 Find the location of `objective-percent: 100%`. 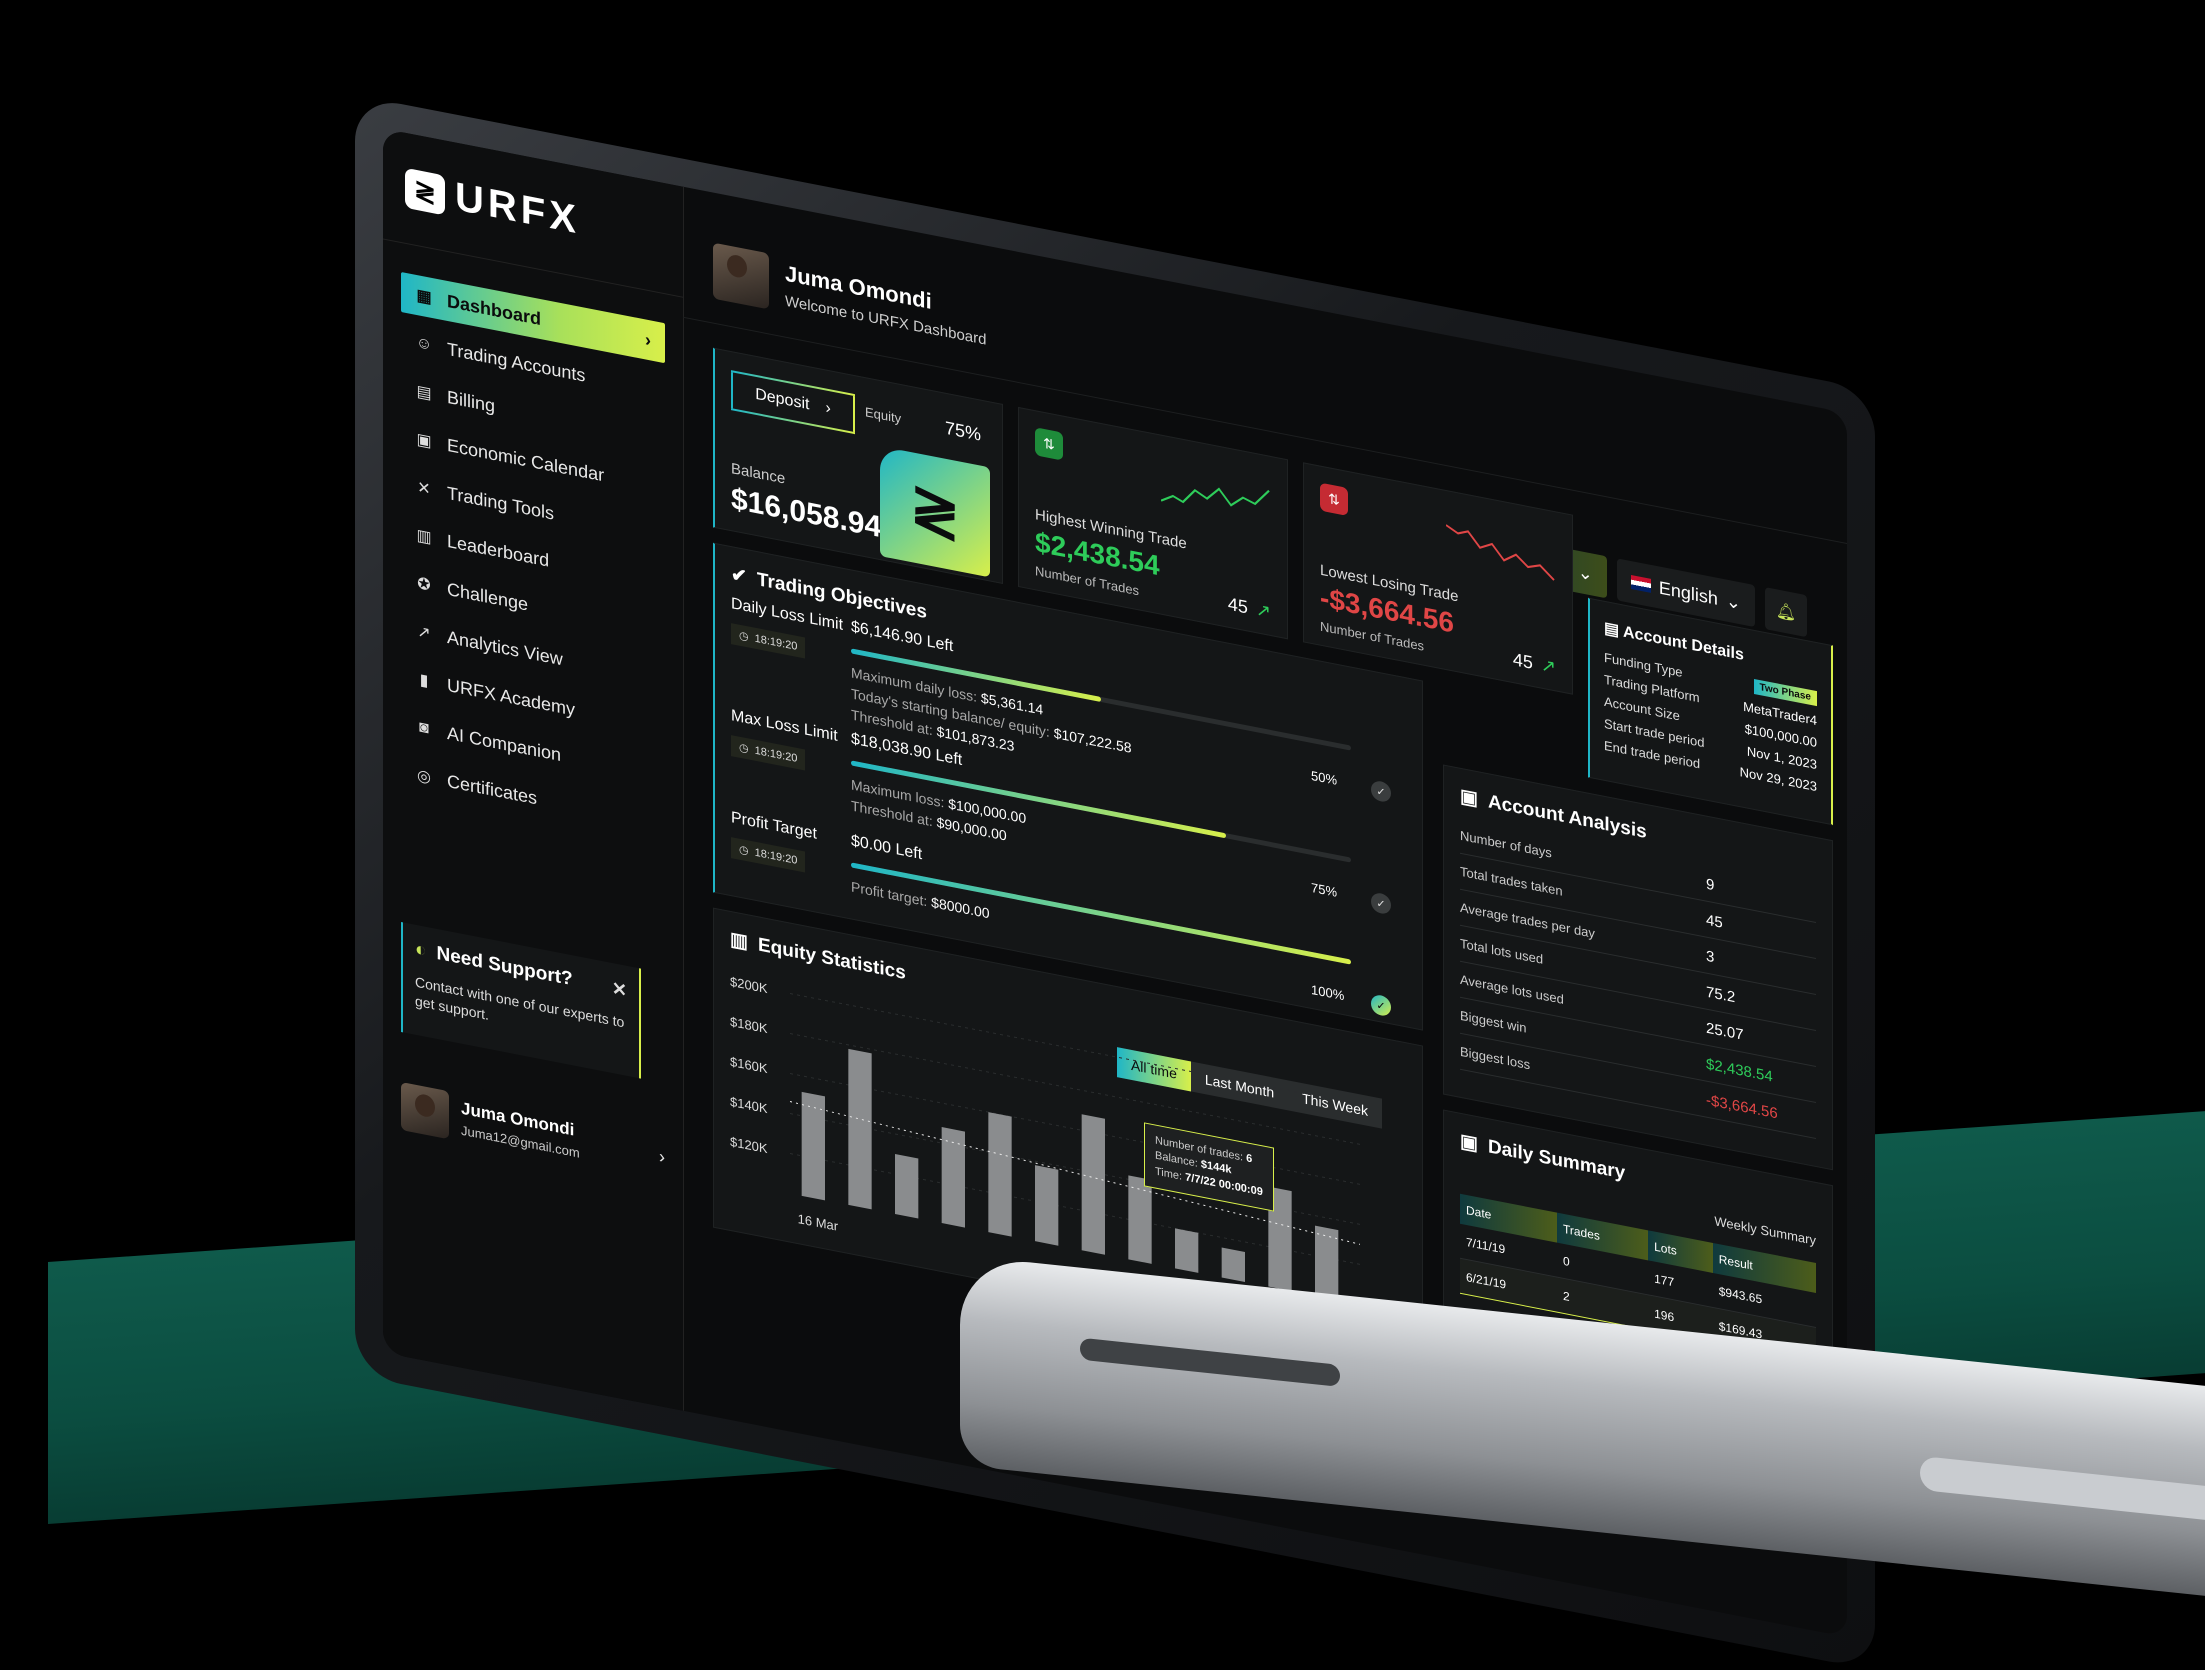

objective-percent: 100% is located at coordinates (1328, 992).